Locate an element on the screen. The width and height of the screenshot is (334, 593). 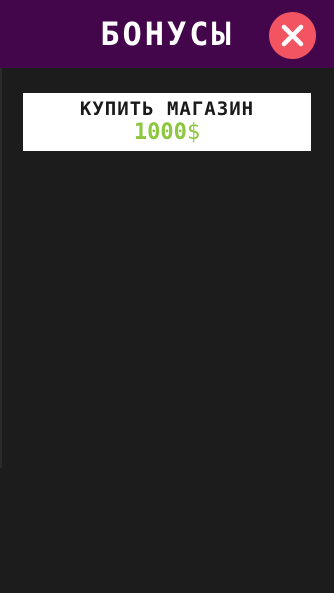
bonus-price: 1000$ is located at coordinates (167, 133).